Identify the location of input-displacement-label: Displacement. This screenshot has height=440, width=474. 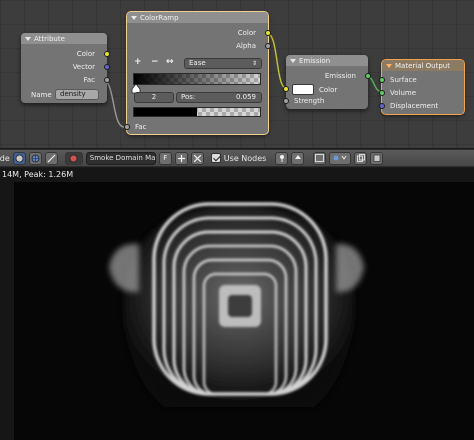
(414, 106).